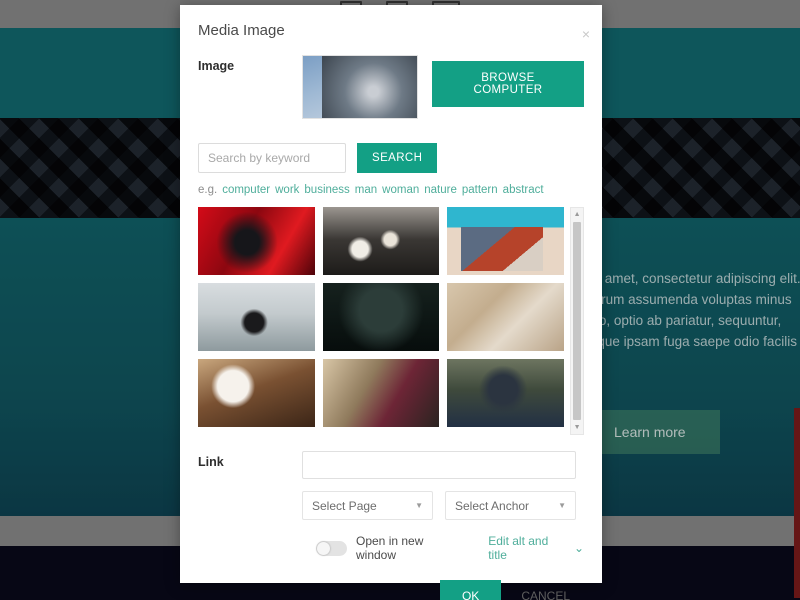  I want to click on search-row: SEARCH, so click(391, 158).